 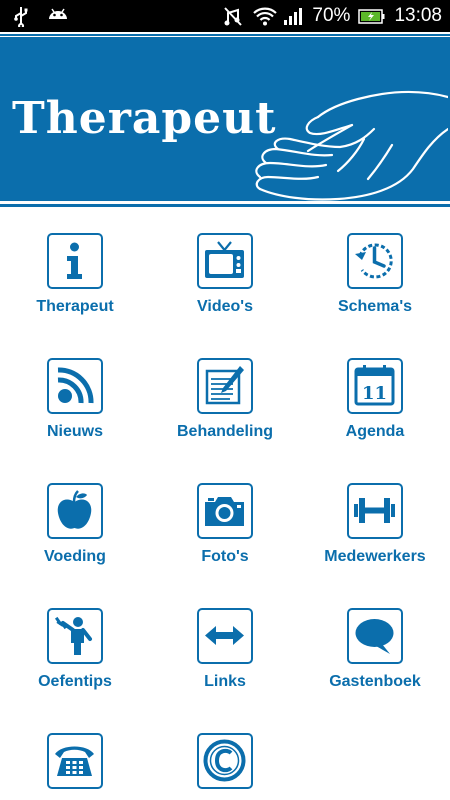 What do you see at coordinates (75, 306) in the screenshot?
I see `menu-item-label: Therapeut` at bounding box center [75, 306].